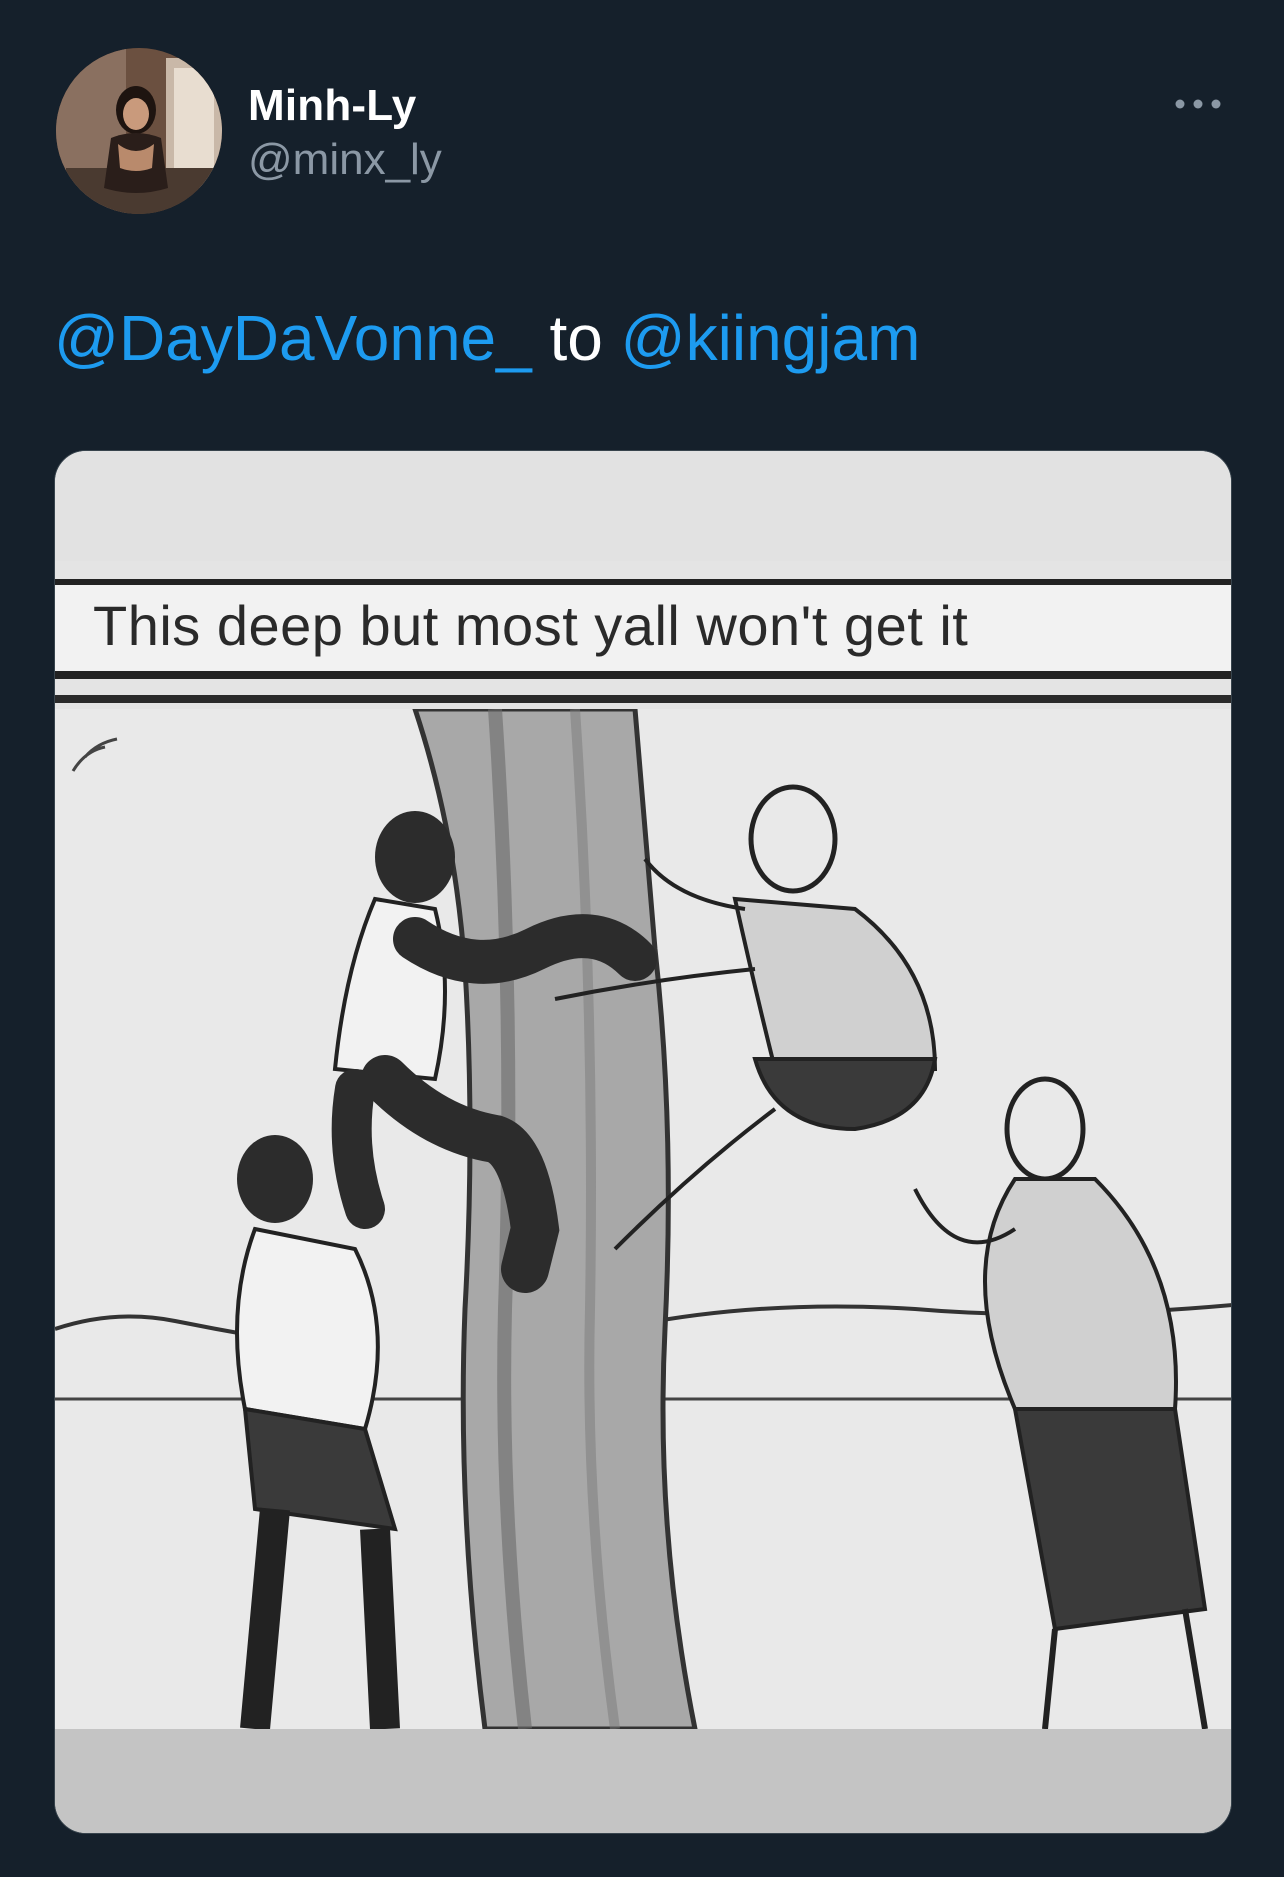 The width and height of the screenshot is (1284, 1877). I want to click on tweet-joiner-text: to, so click(576, 338).